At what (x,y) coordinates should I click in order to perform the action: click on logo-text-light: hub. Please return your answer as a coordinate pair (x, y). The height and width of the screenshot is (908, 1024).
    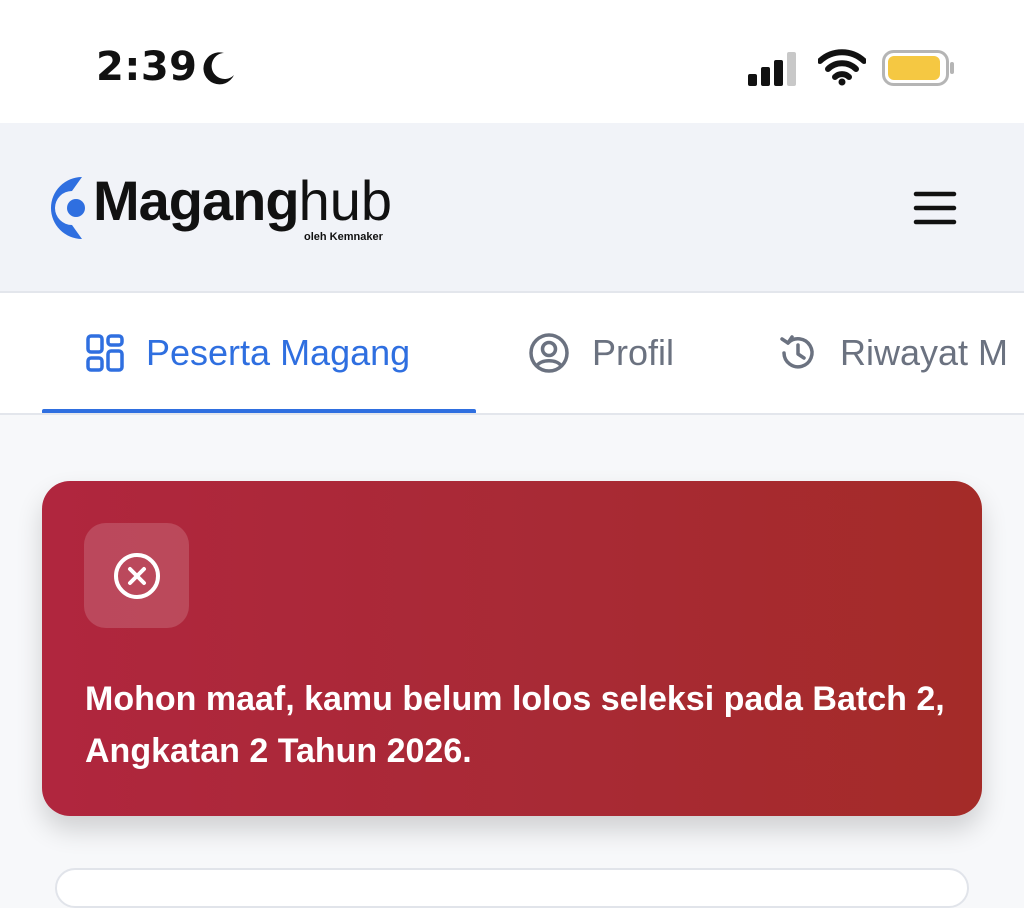
    Looking at the image, I should click on (345, 200).